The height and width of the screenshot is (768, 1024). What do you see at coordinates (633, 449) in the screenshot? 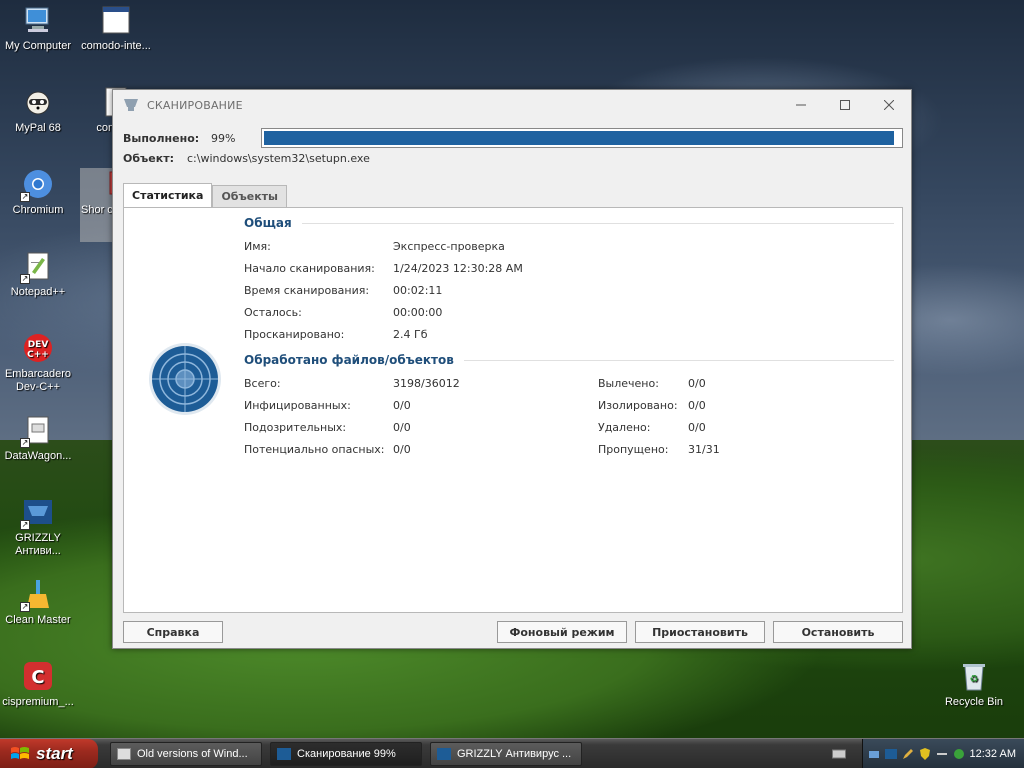
I see `row-skipped-key: Пропущено:` at bounding box center [633, 449].